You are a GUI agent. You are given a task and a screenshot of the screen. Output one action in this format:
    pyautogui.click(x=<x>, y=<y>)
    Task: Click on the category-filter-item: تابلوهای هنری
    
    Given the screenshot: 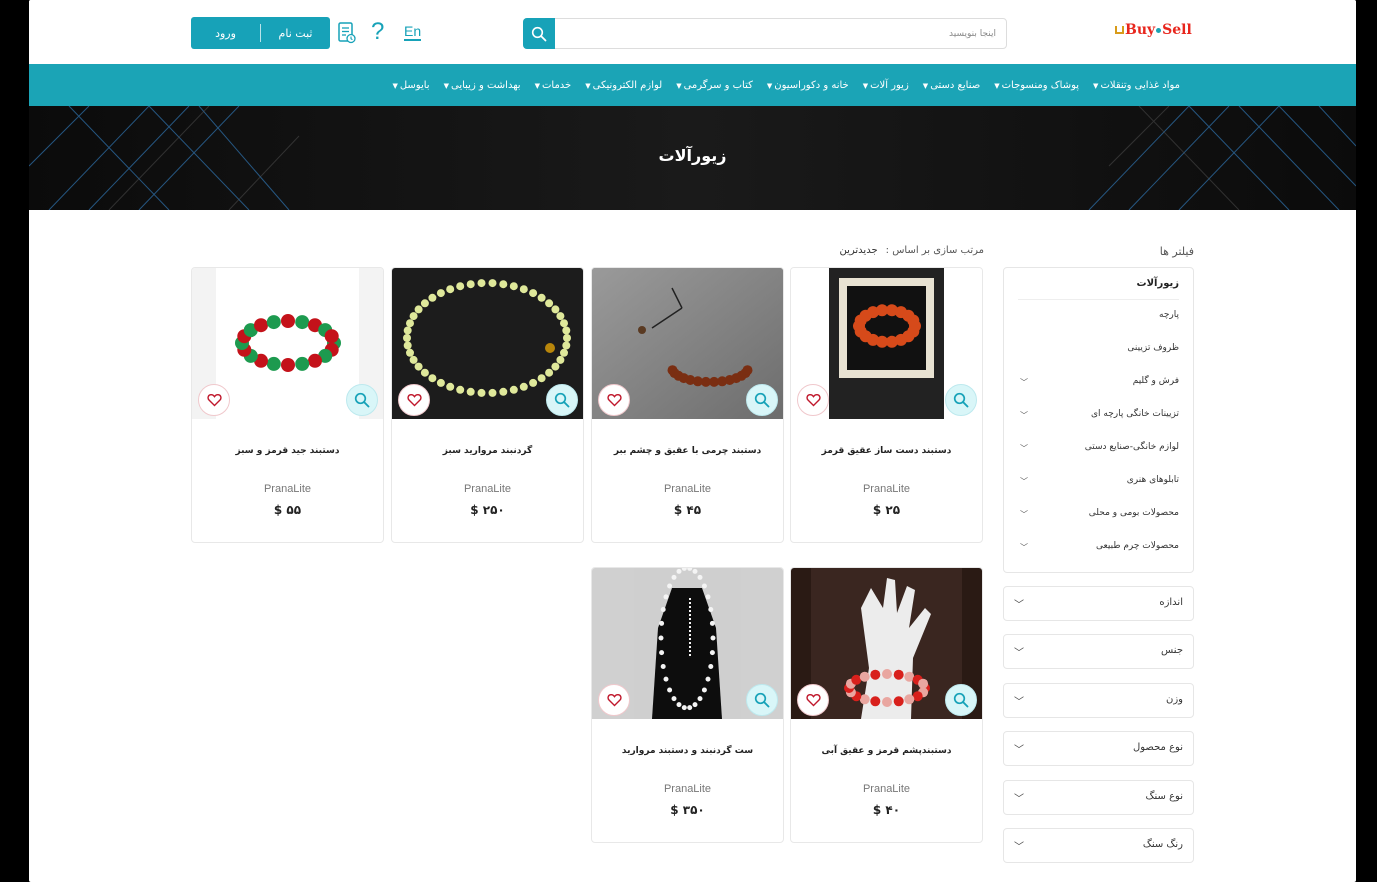 What is the action you would take?
    pyautogui.click(x=1153, y=480)
    